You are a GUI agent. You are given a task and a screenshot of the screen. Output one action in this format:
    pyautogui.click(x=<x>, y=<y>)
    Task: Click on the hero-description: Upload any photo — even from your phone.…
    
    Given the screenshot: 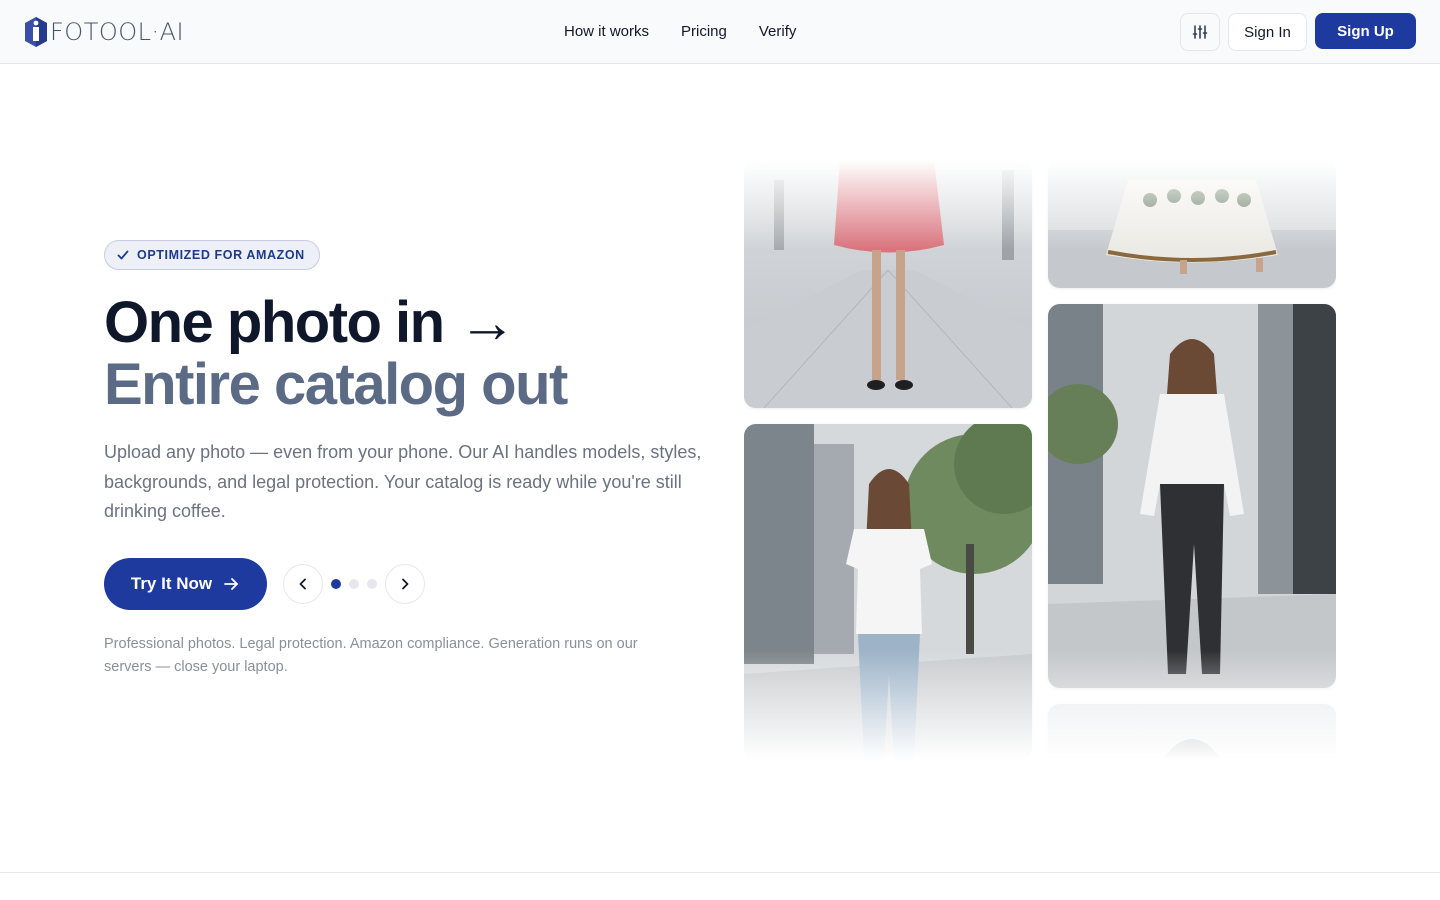 What is the action you would take?
    pyautogui.click(x=403, y=481)
    